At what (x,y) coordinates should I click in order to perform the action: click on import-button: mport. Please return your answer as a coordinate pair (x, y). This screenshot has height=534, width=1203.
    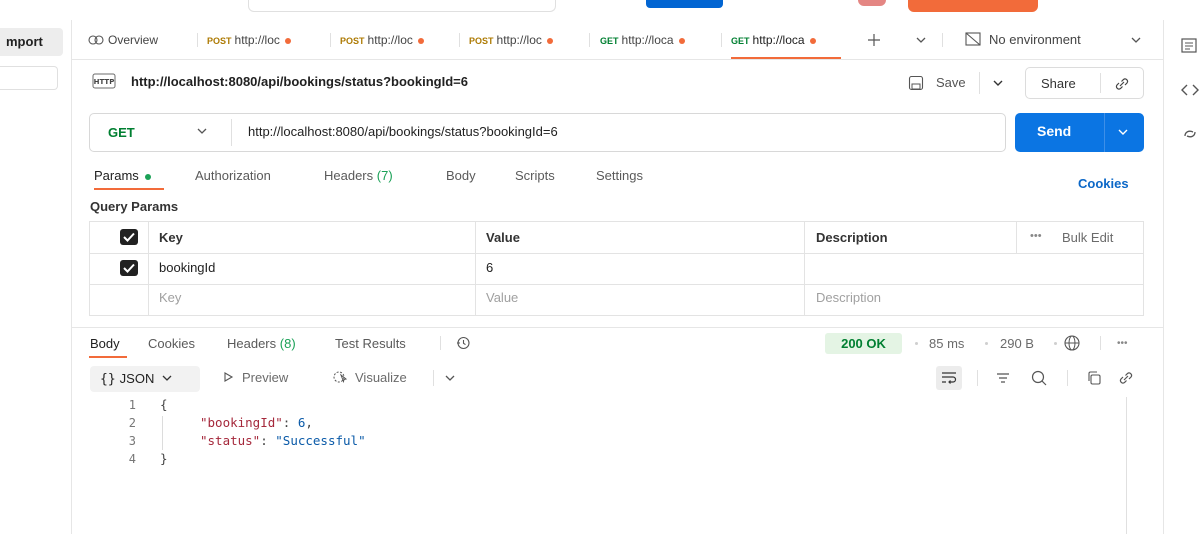
    Looking at the image, I should click on (31, 42).